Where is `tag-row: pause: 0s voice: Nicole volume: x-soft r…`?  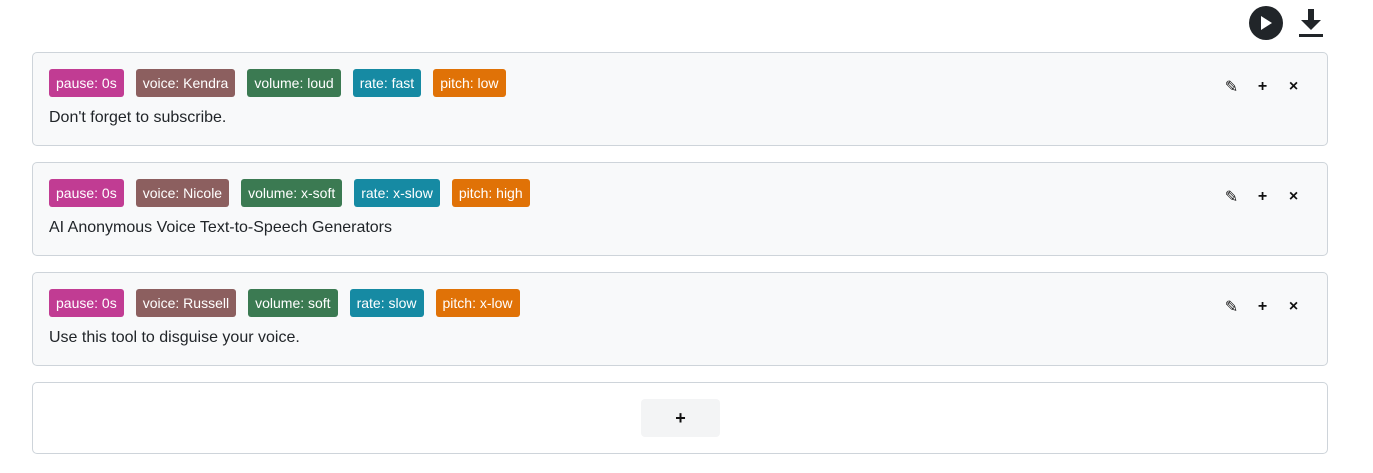
tag-row: pause: 0s voice: Nicole volume: x-soft r… is located at coordinates (289, 193).